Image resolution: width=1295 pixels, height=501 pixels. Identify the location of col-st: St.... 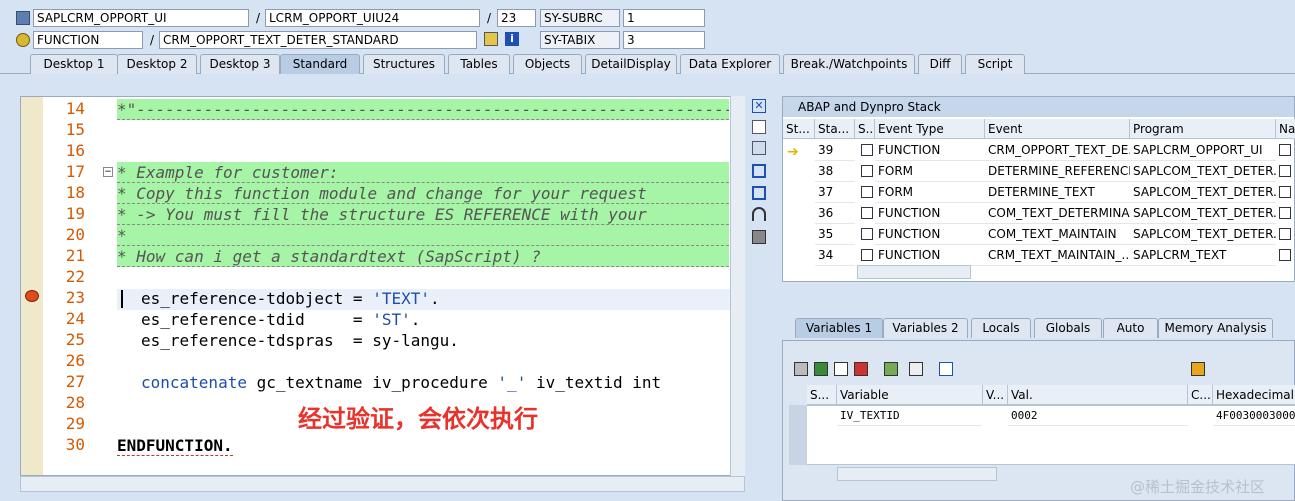
(799, 129).